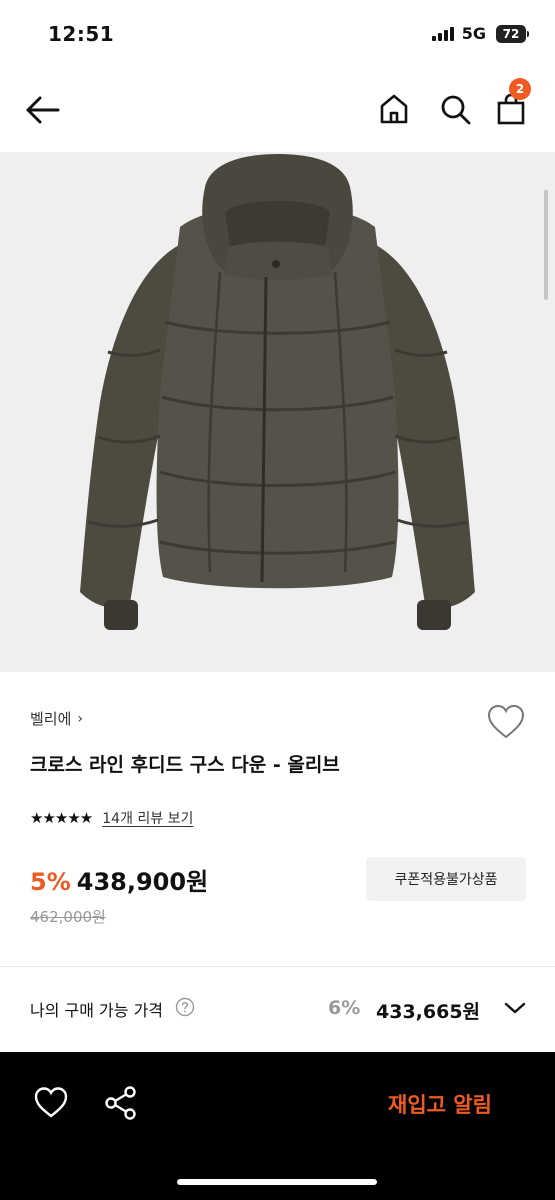 The image size is (555, 1200). I want to click on heart-icon, so click(51, 1103).